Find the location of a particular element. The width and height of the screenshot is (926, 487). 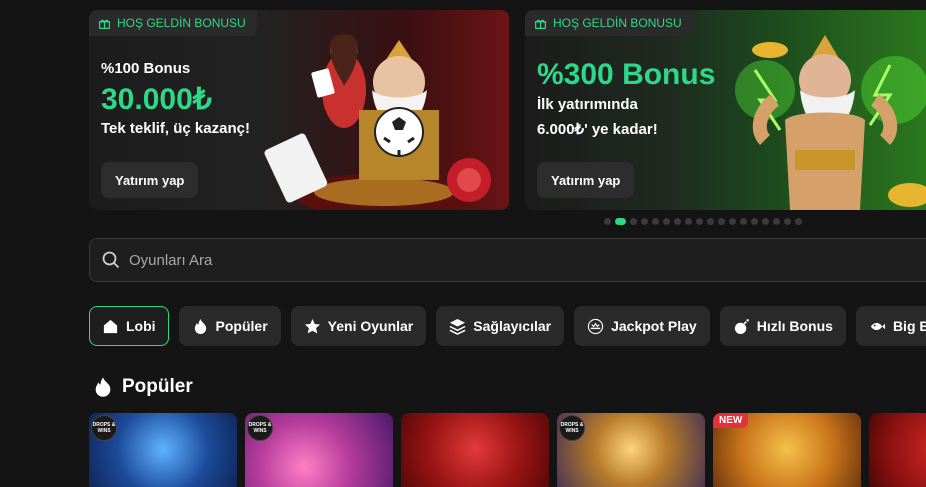

bonus-amount: 30.000₺ is located at coordinates (156, 99).